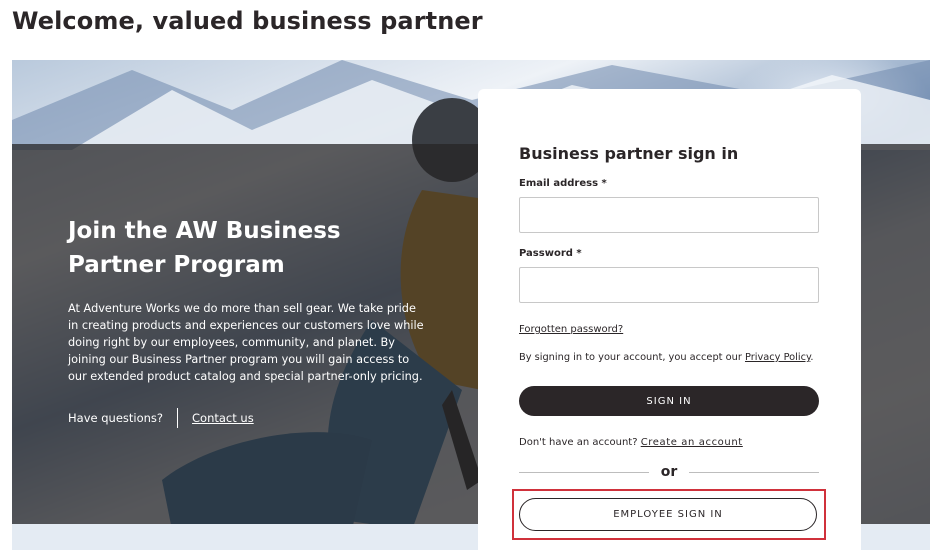  I want to click on vertical-divider, so click(178, 418).